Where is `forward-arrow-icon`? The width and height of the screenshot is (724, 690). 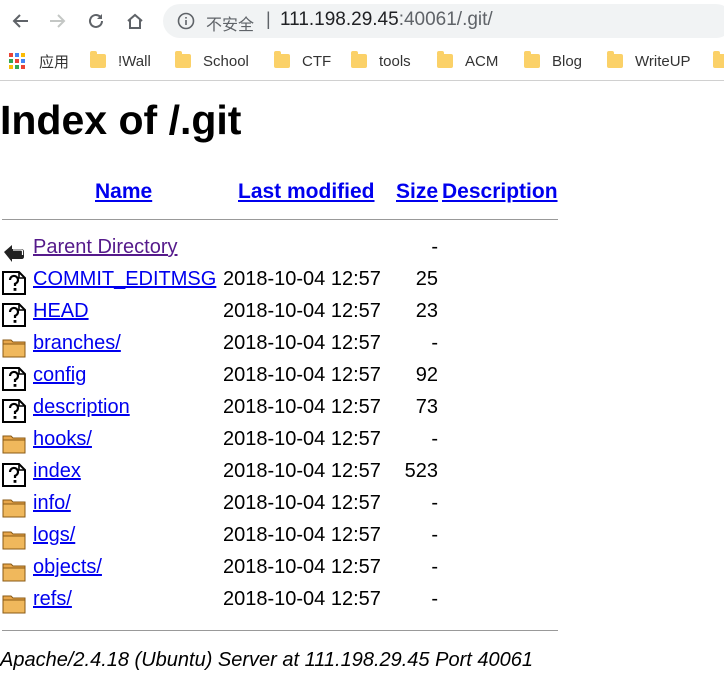
forward-arrow-icon is located at coordinates (58, 21).